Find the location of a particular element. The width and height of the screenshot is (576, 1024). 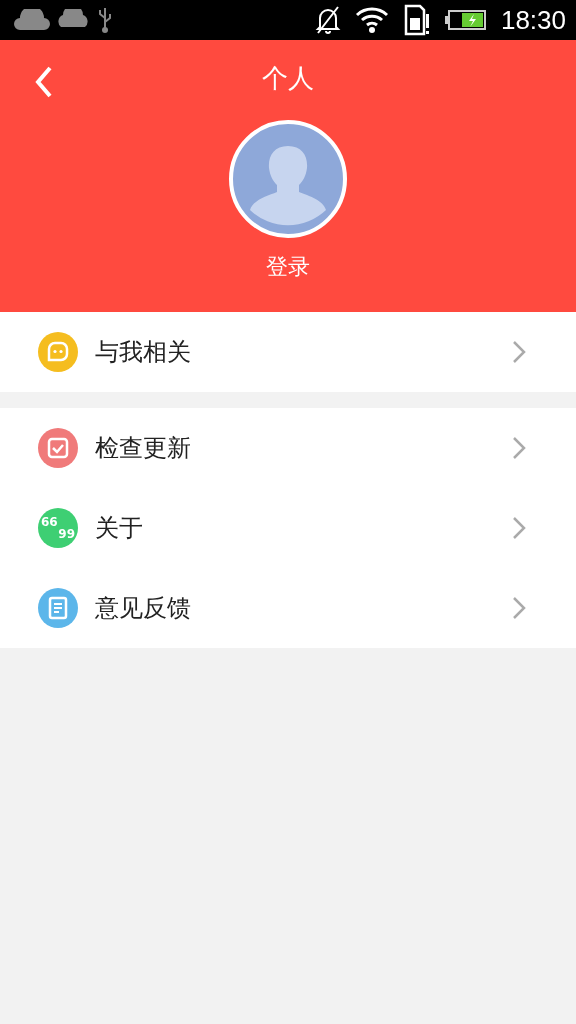

status-time: 18:30 is located at coordinates (533, 20).